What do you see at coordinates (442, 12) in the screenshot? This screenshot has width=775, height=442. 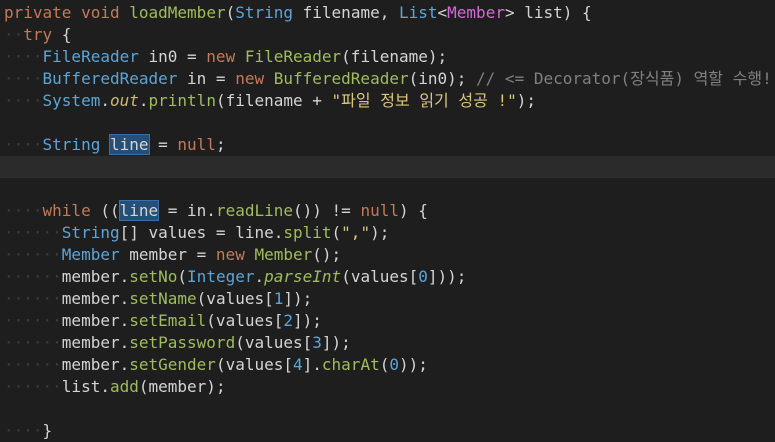 I see `code-token: <` at bounding box center [442, 12].